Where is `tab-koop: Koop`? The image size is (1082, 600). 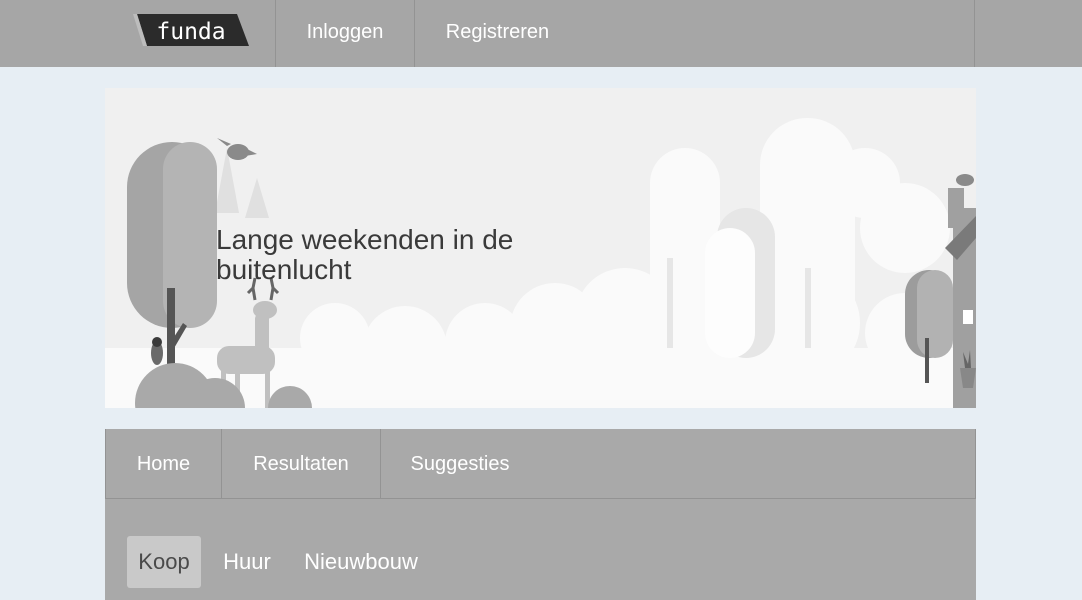 tab-koop: Koop is located at coordinates (164, 562).